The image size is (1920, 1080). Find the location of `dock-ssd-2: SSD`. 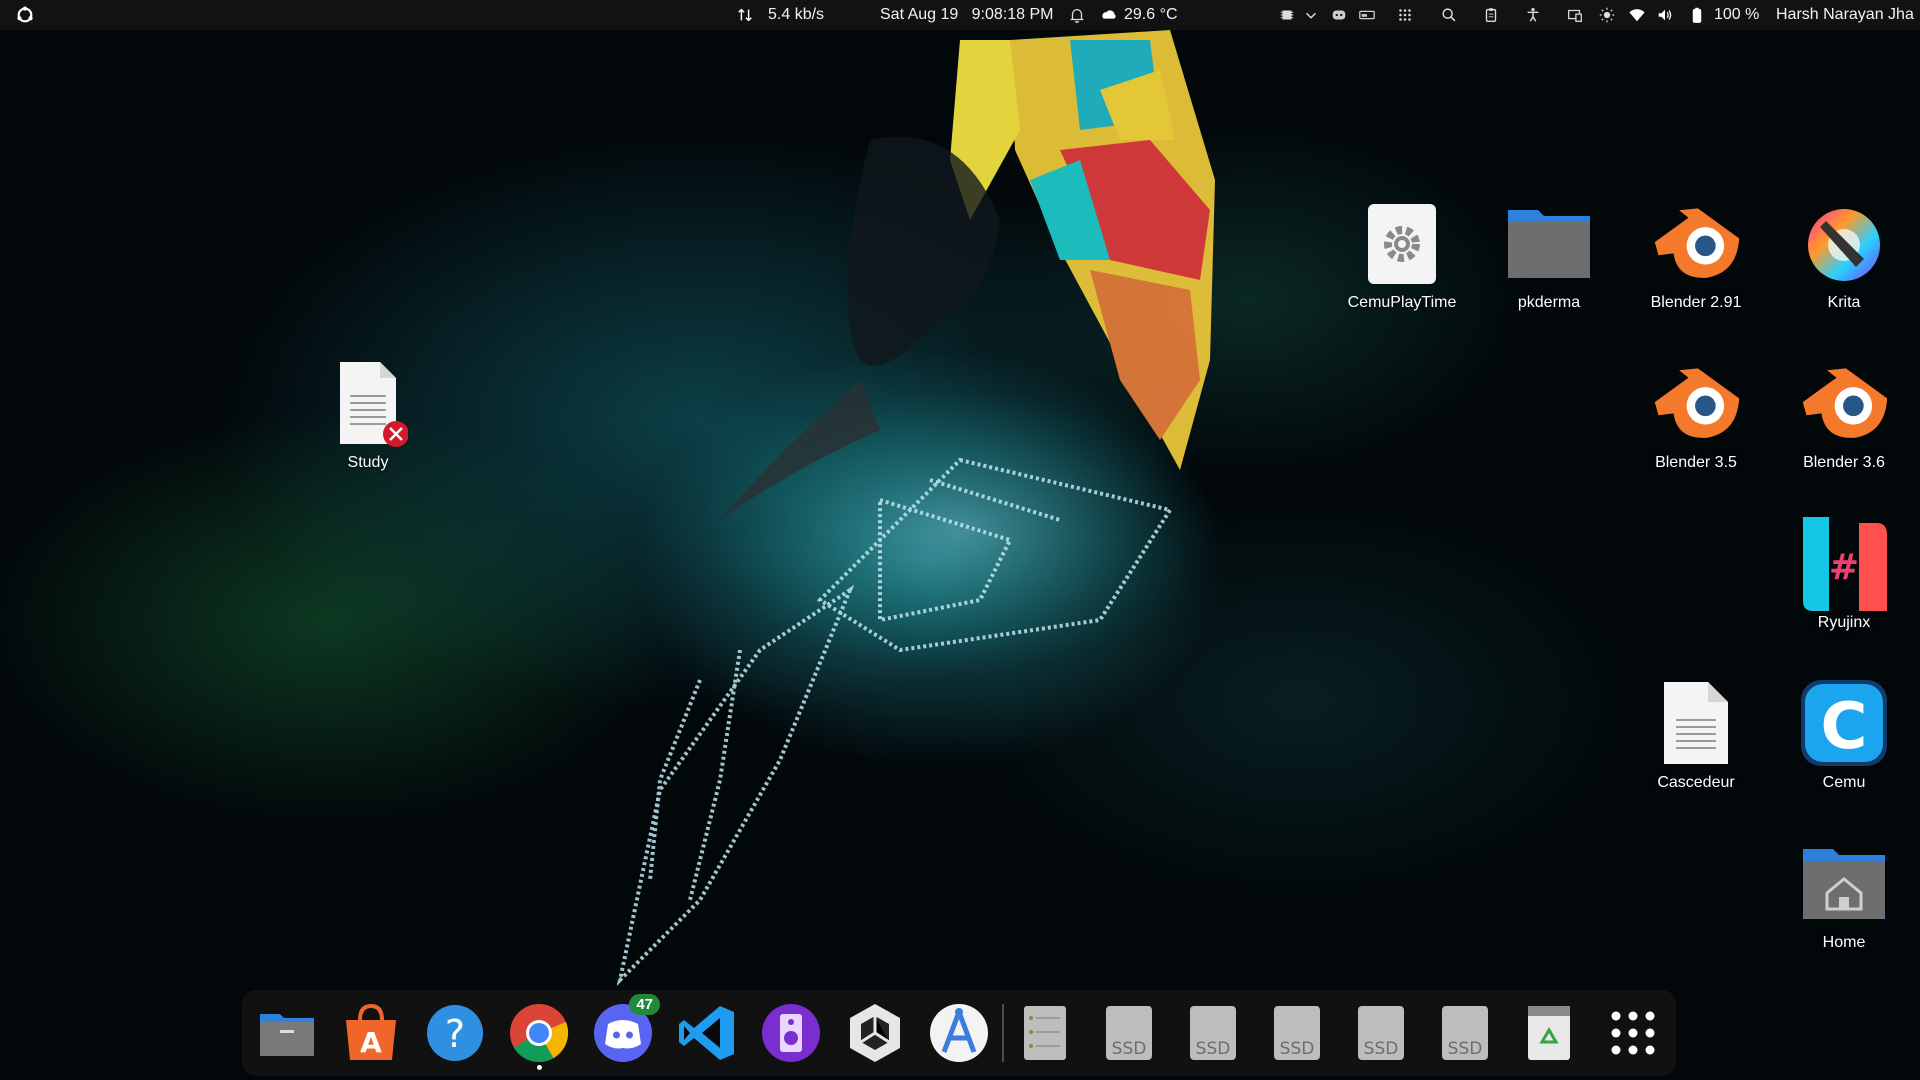

dock-ssd-2: SSD is located at coordinates (1213, 1033).